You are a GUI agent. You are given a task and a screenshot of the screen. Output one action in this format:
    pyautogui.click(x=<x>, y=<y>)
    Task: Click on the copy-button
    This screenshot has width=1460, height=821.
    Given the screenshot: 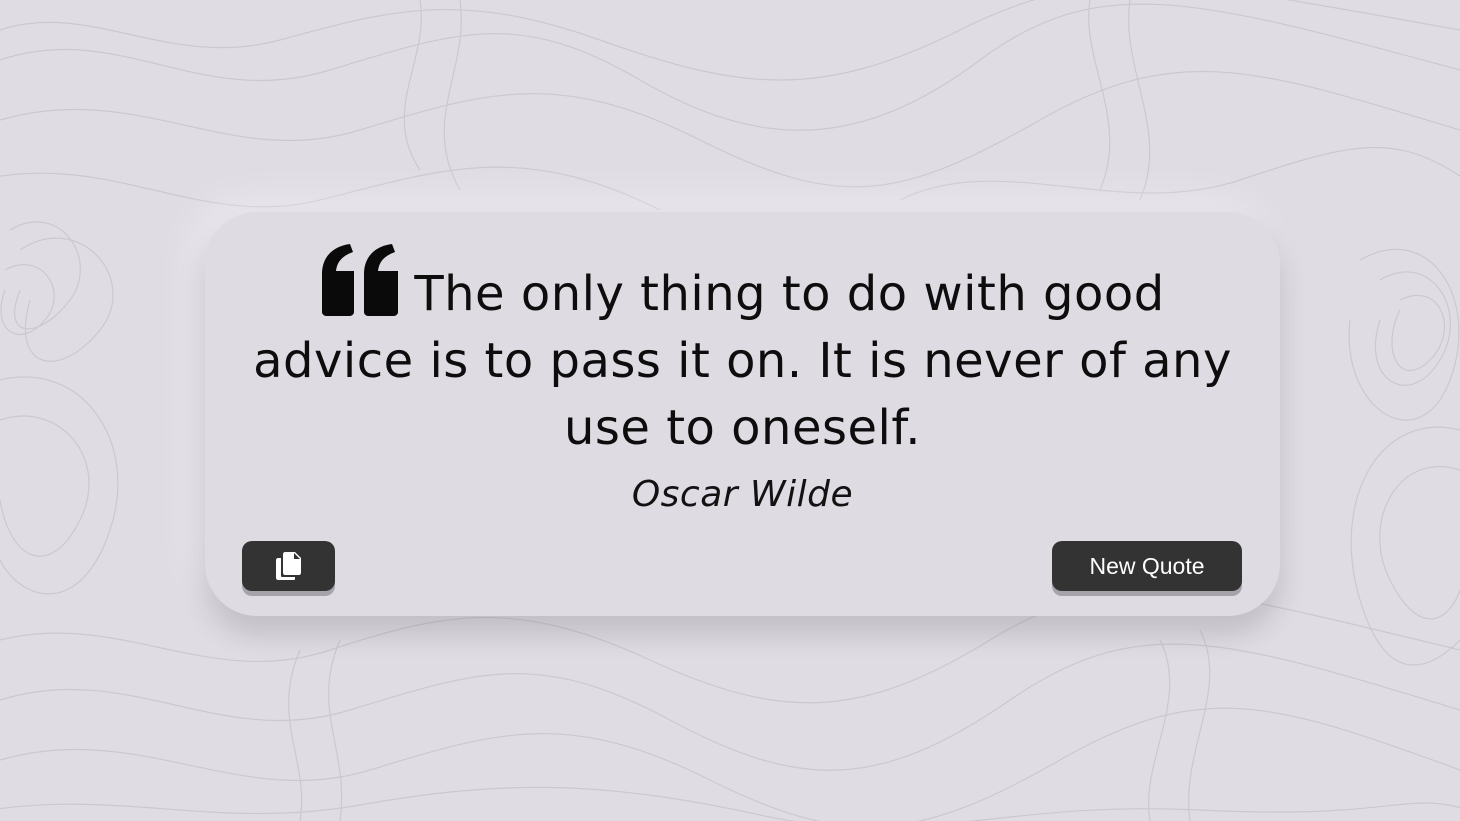 What is the action you would take?
    pyautogui.click(x=288, y=566)
    